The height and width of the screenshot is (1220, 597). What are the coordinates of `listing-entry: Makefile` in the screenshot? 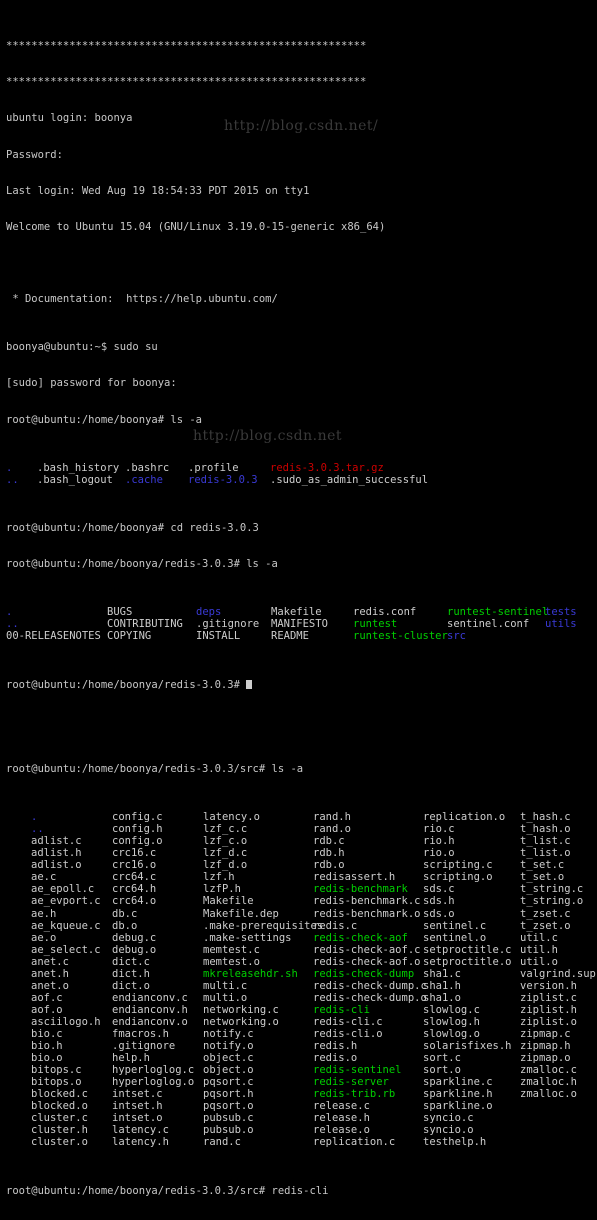 It's located at (258, 901).